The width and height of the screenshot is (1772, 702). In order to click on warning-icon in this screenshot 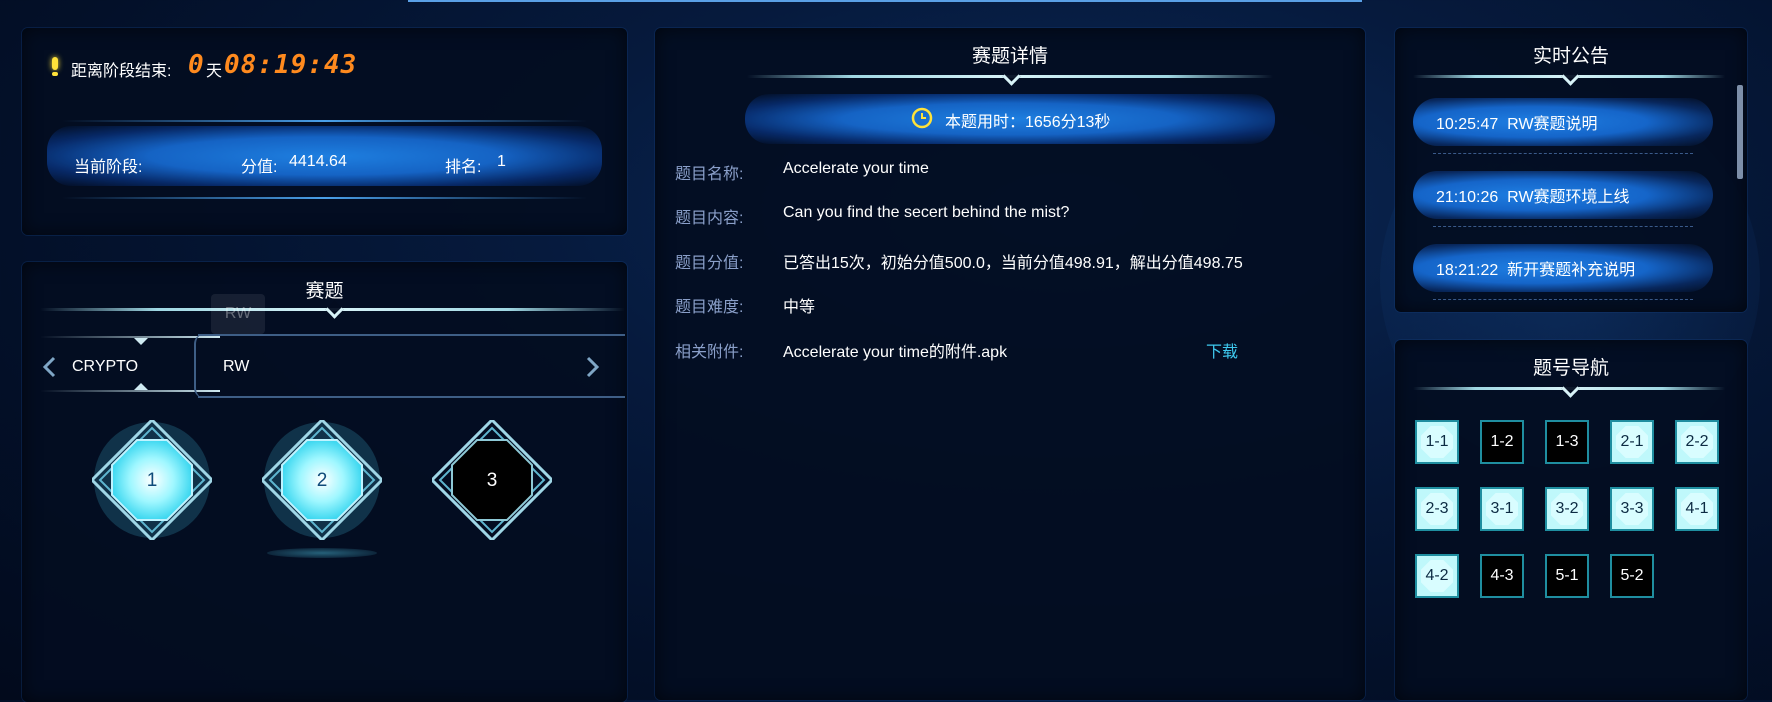, I will do `click(55, 66)`.